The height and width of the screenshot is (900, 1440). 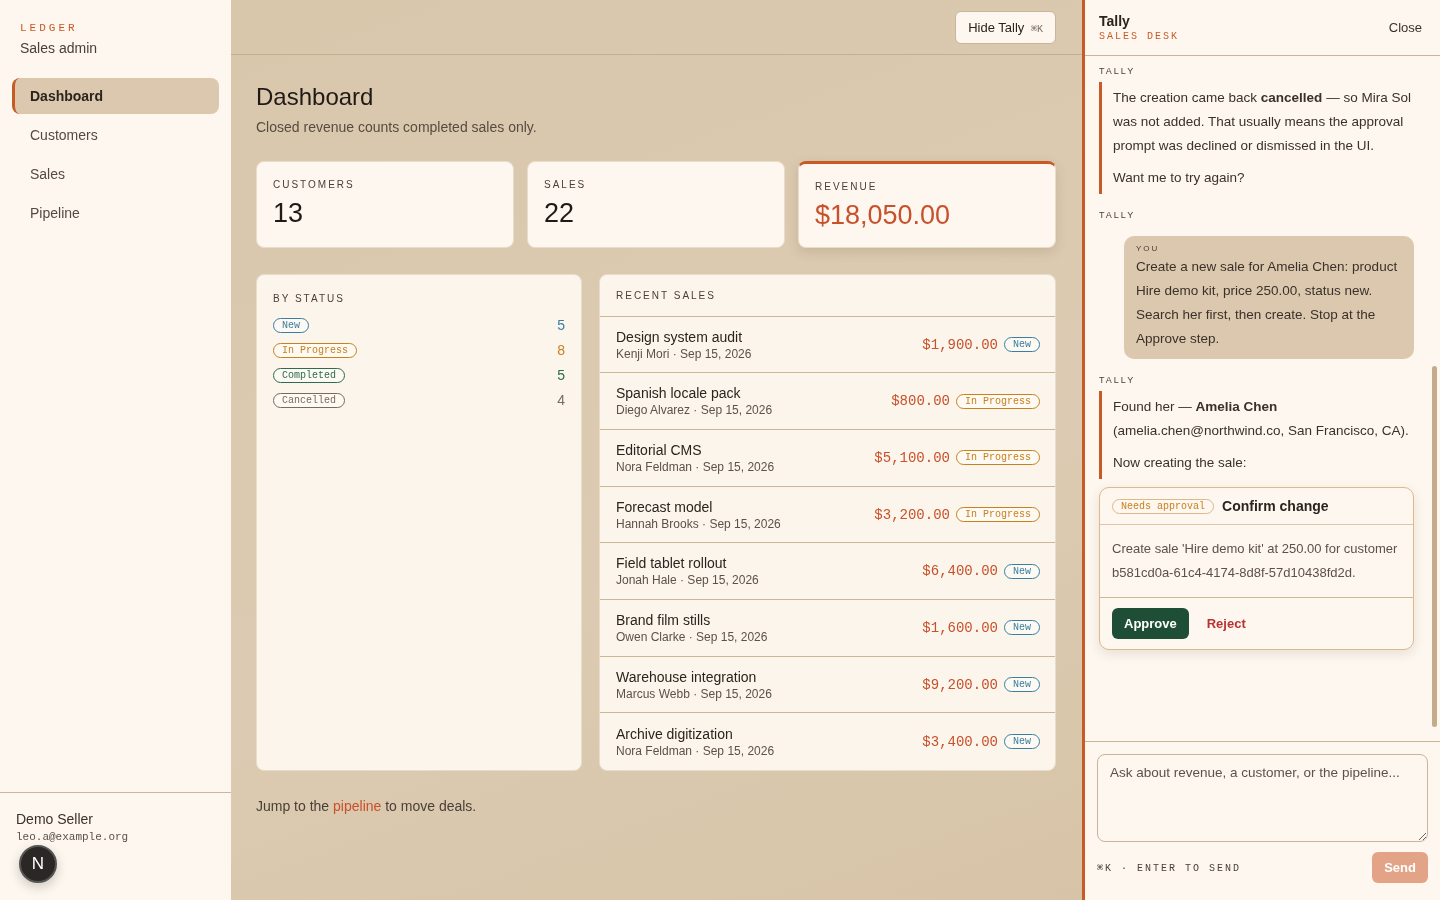 I want to click on sale-meta: Marcus Webb · Sep 15, 2026, so click(x=694, y=693).